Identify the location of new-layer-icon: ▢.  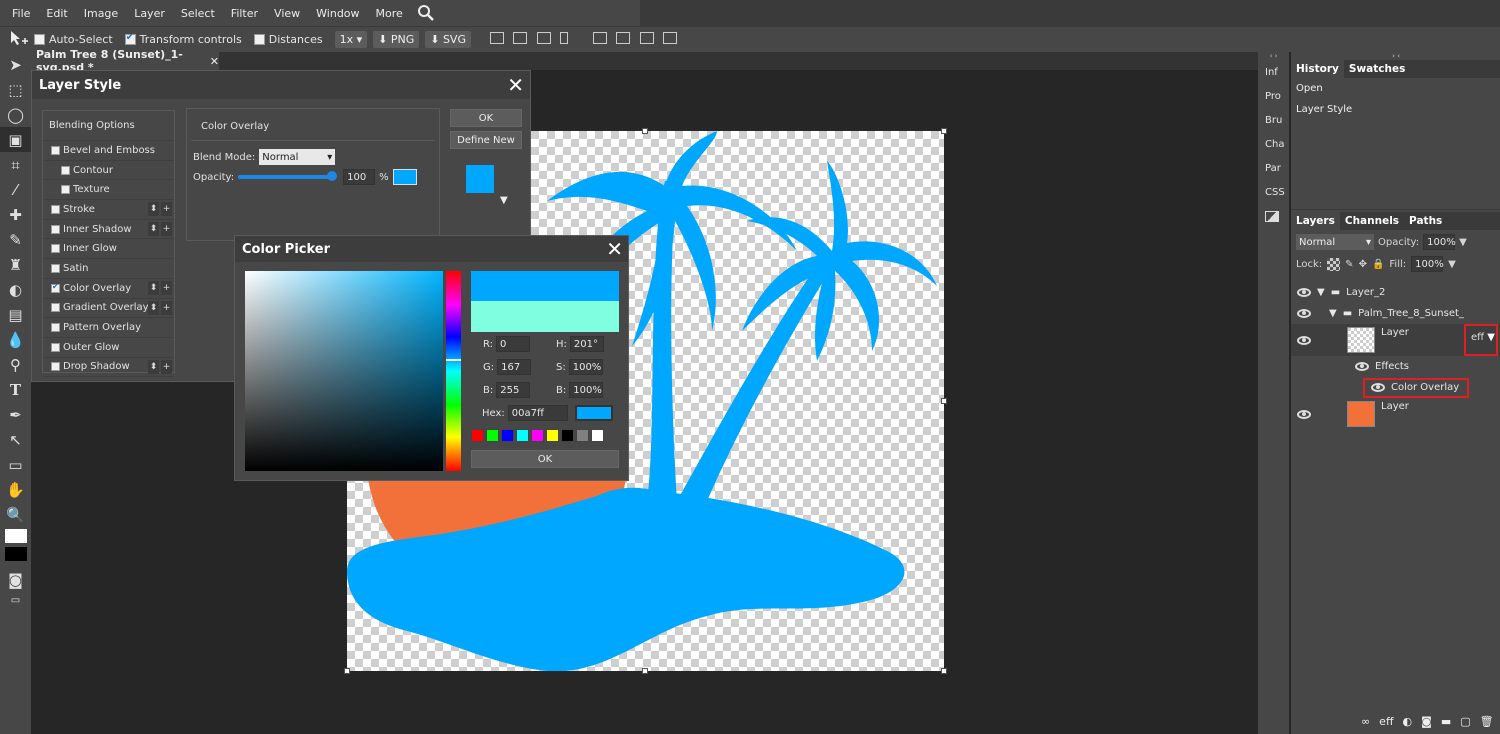
(1465, 721).